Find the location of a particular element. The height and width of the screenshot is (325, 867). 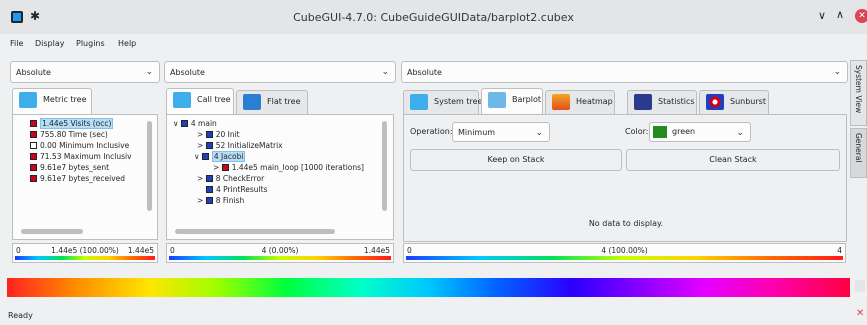

sunburst-icon is located at coordinates (715, 102).